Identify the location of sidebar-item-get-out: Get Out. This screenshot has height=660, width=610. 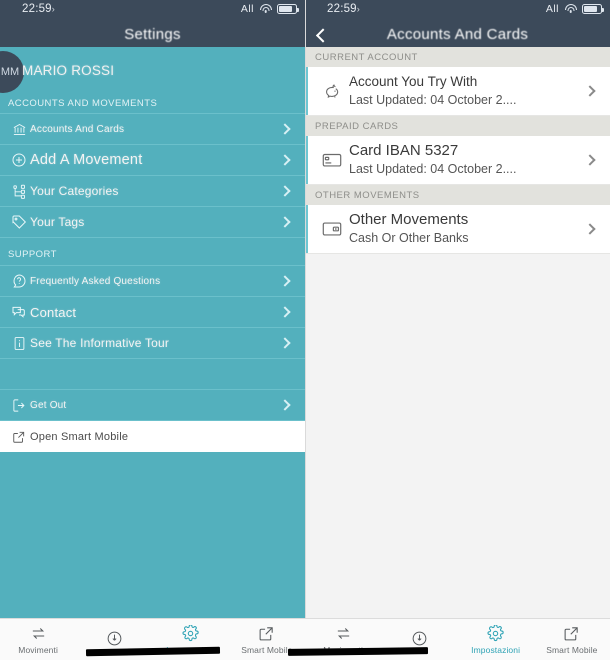
(152, 405).